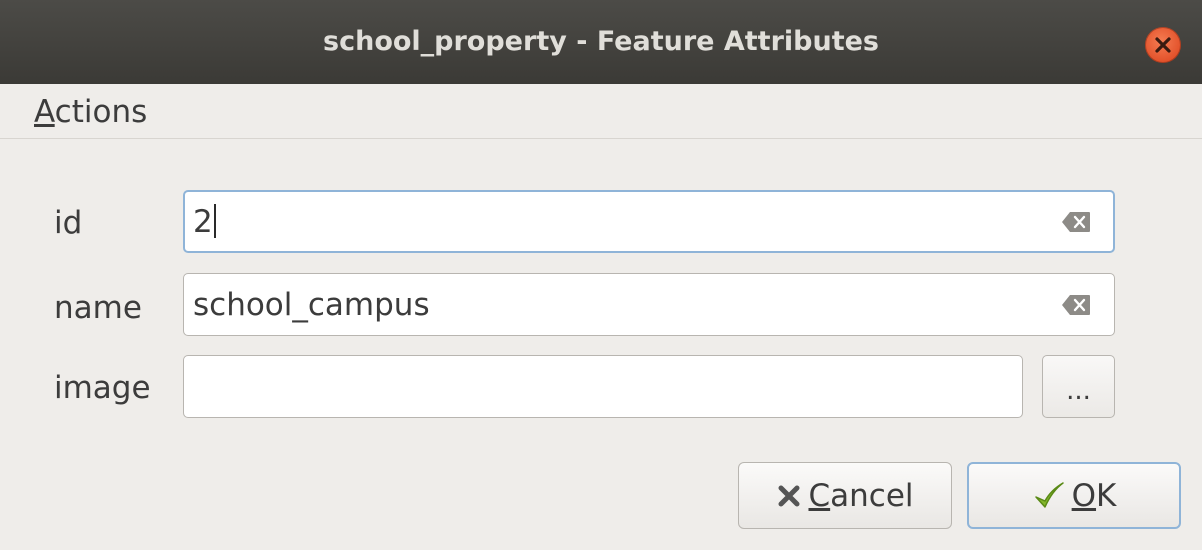  What do you see at coordinates (872, 495) in the screenshot?
I see `cancel-label: ancel` at bounding box center [872, 495].